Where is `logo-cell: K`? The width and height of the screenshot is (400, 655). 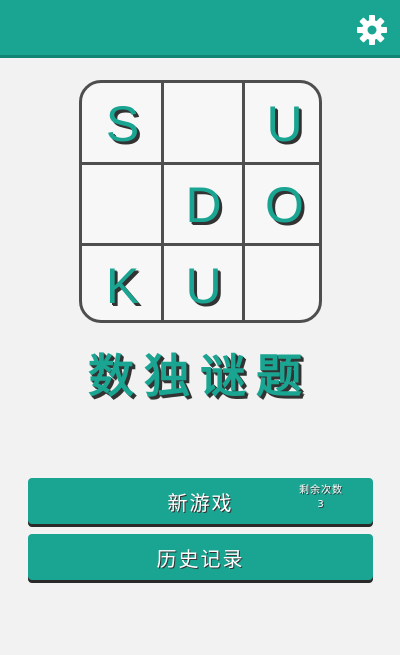 logo-cell: K is located at coordinates (122, 285).